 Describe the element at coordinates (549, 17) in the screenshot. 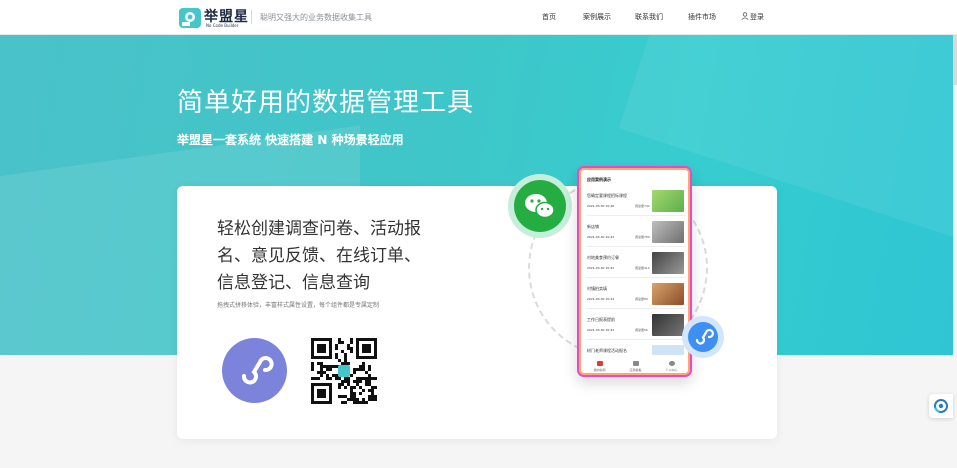

I see `nav-home: 首页` at that location.